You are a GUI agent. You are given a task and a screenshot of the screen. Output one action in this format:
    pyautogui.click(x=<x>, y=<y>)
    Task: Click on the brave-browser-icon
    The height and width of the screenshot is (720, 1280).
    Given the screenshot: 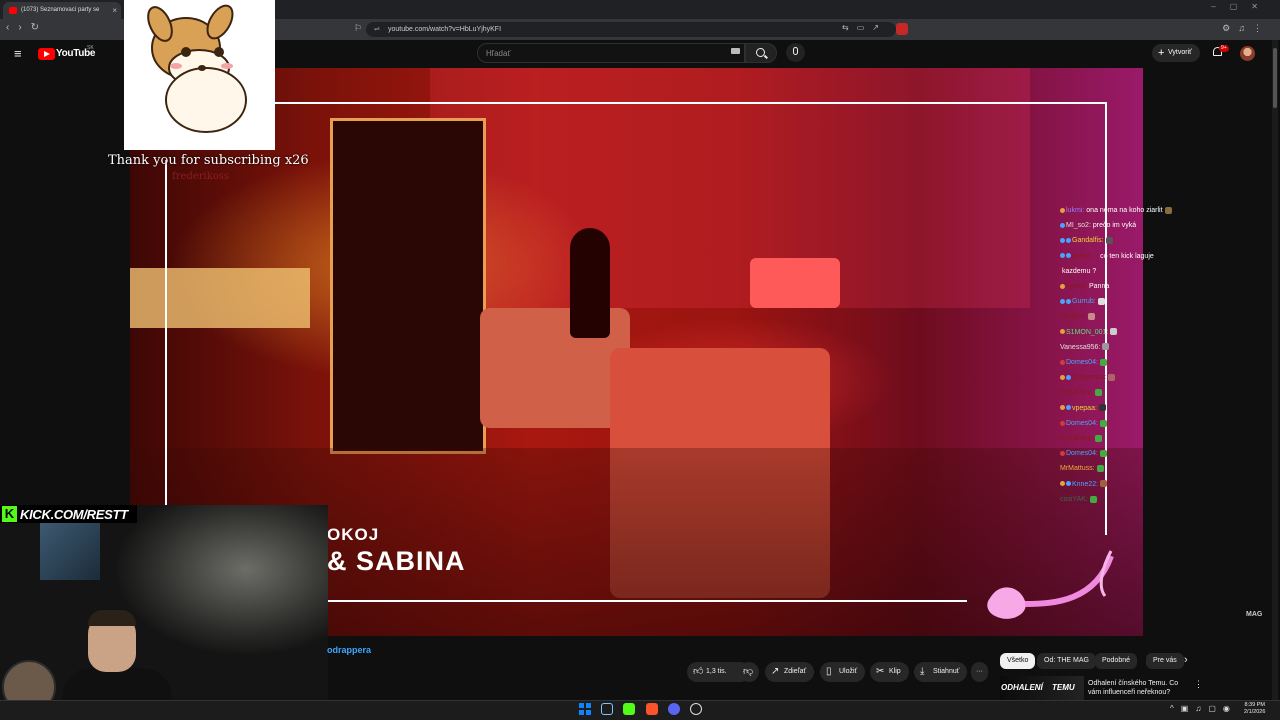 What is the action you would take?
    pyautogui.click(x=652, y=709)
    